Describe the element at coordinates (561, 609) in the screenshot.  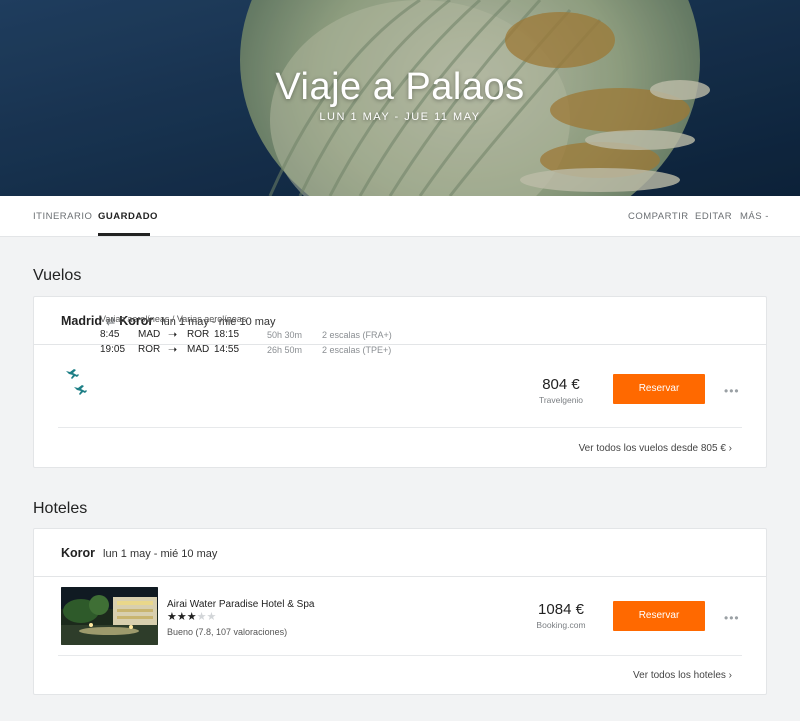
I see `hotel-price: 1084 €` at that location.